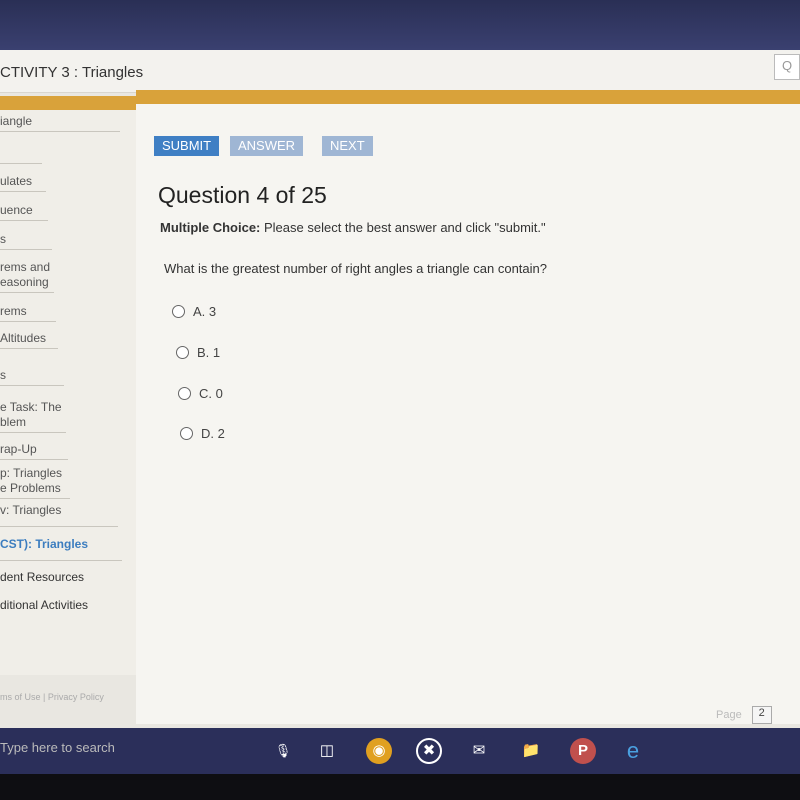  Describe the element at coordinates (583, 751) in the screenshot. I see `app-p-icon: P` at that location.